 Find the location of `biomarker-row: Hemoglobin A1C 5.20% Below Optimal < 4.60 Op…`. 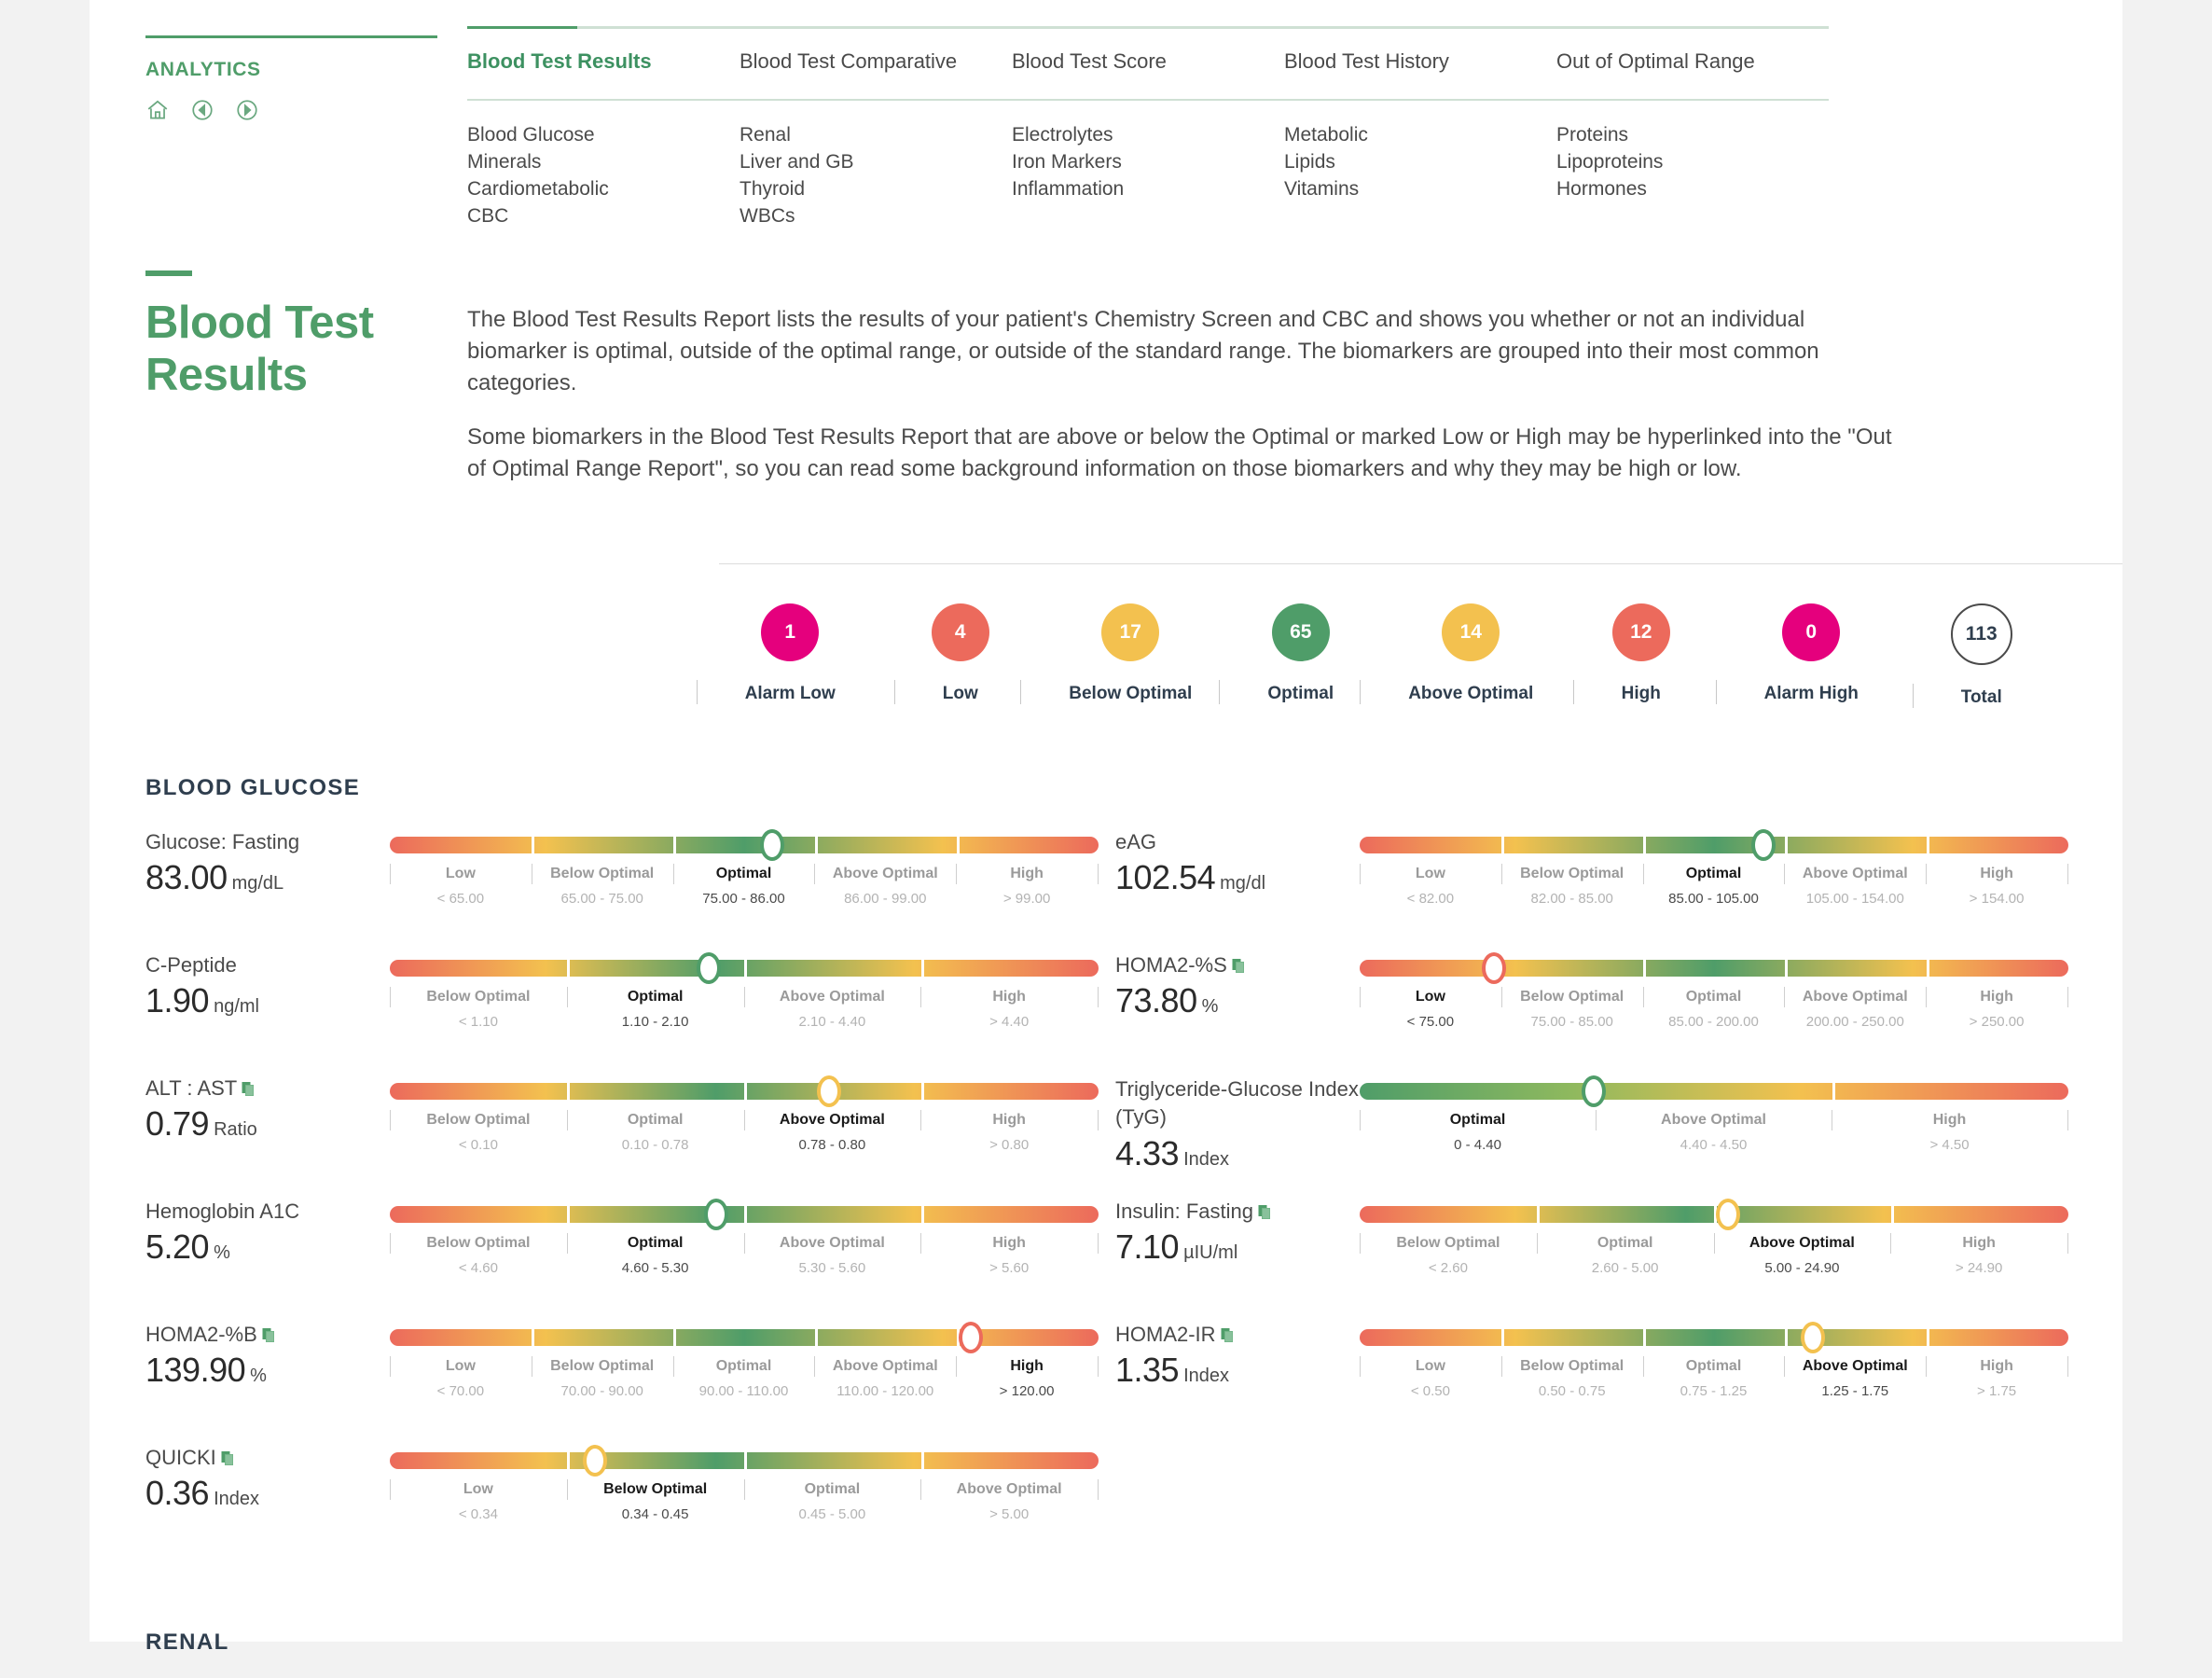

biomarker-row: Hemoglobin A1C 5.20% Below Optimal < 4.60 Op… is located at coordinates (630, 1244).